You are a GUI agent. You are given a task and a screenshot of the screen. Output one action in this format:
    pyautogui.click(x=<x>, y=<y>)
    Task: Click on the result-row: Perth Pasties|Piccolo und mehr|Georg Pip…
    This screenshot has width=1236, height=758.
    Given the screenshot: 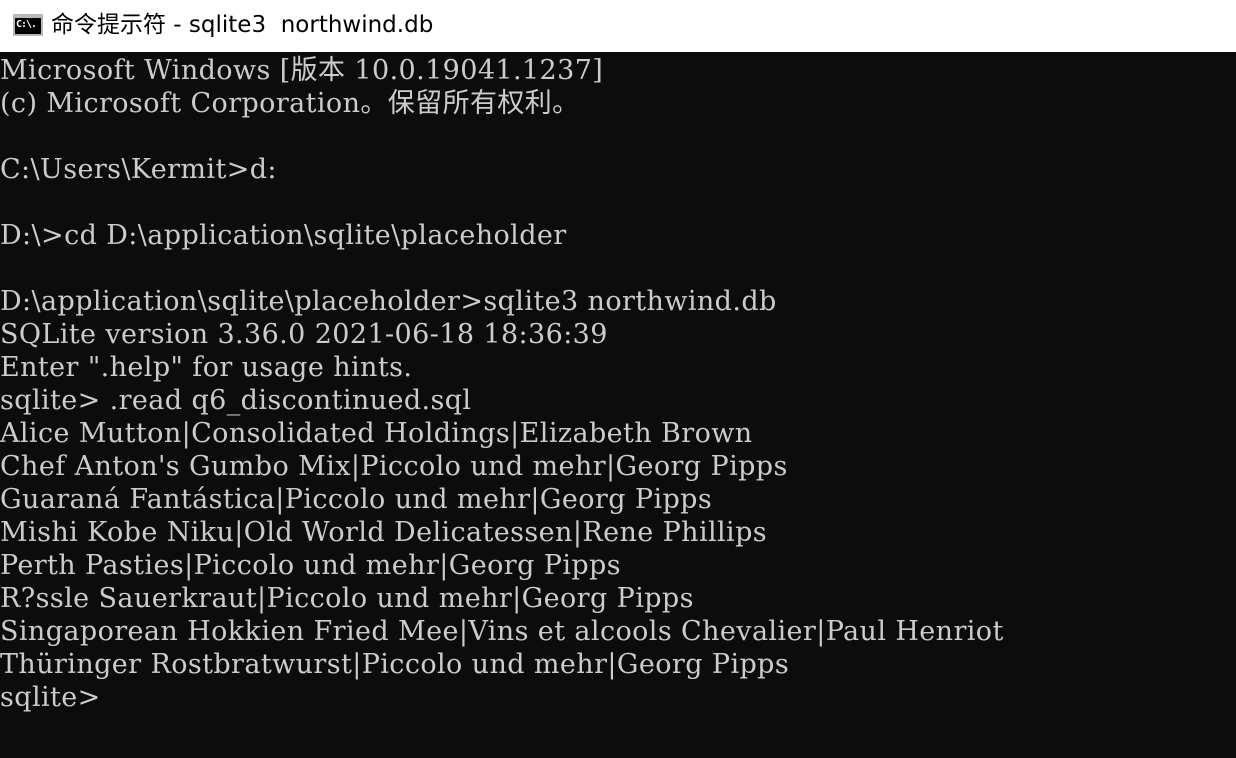 What is the action you would take?
    pyautogui.click(x=310, y=565)
    